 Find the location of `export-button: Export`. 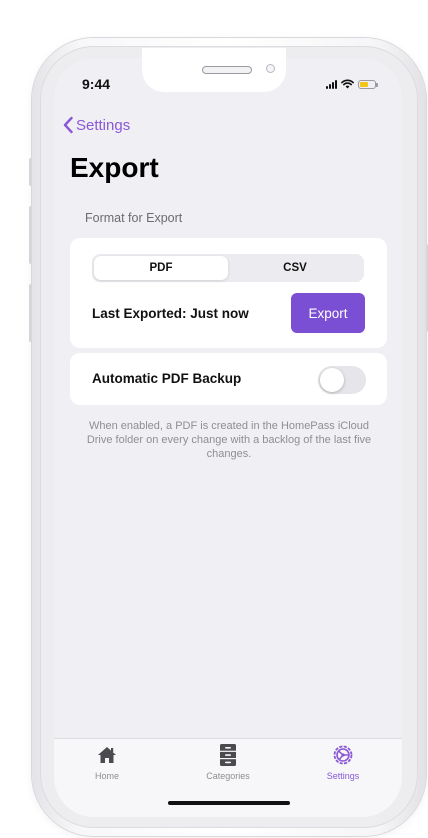

export-button: Export is located at coordinates (328, 313).